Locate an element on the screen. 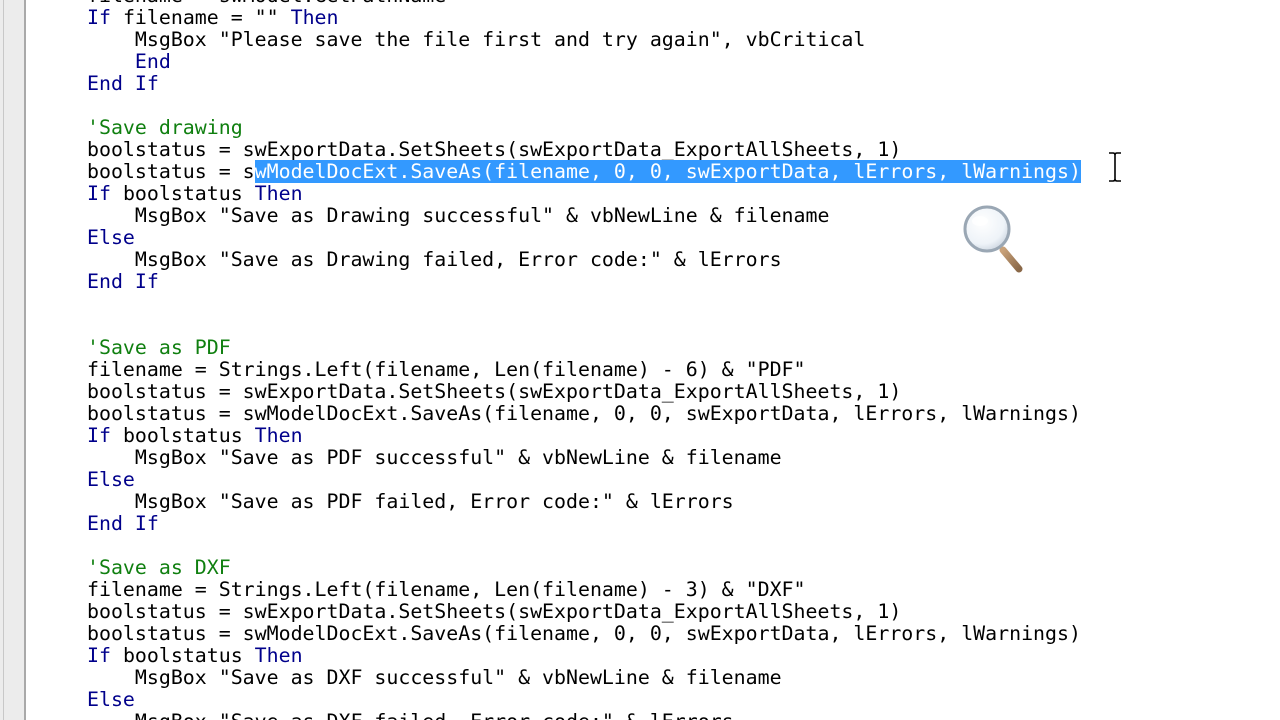 The height and width of the screenshot is (720, 1280). editor-left-margin is located at coordinates (13, 360).